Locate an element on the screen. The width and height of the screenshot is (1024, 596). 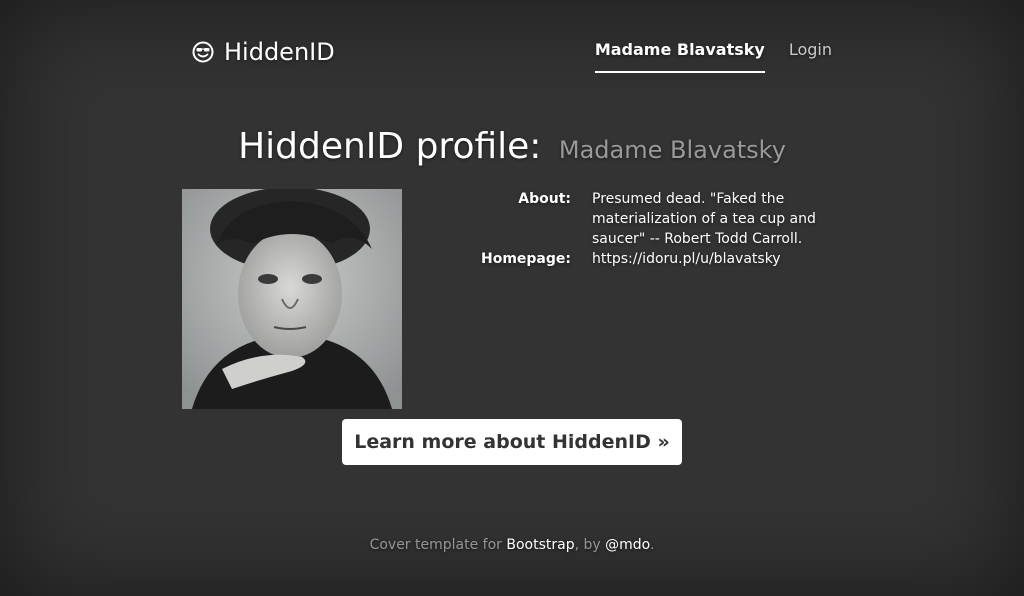
about-label: About: is located at coordinates (544, 199).